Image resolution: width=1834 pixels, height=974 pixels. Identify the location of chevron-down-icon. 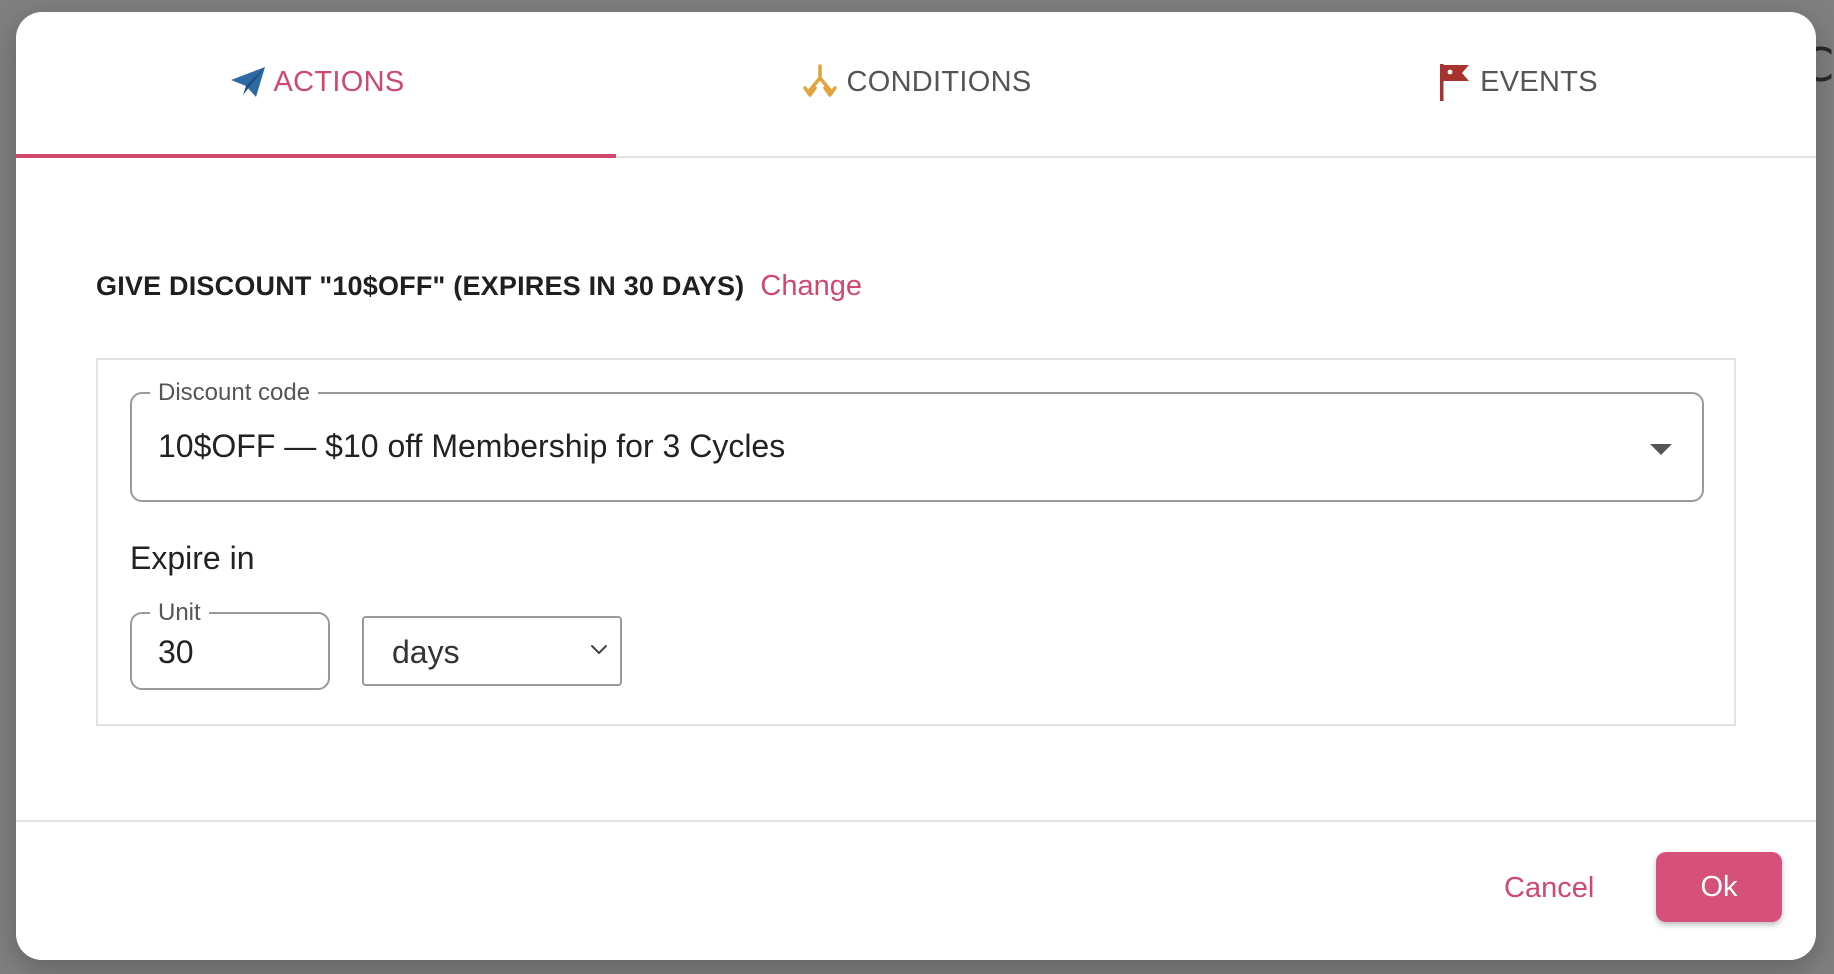
(599, 649).